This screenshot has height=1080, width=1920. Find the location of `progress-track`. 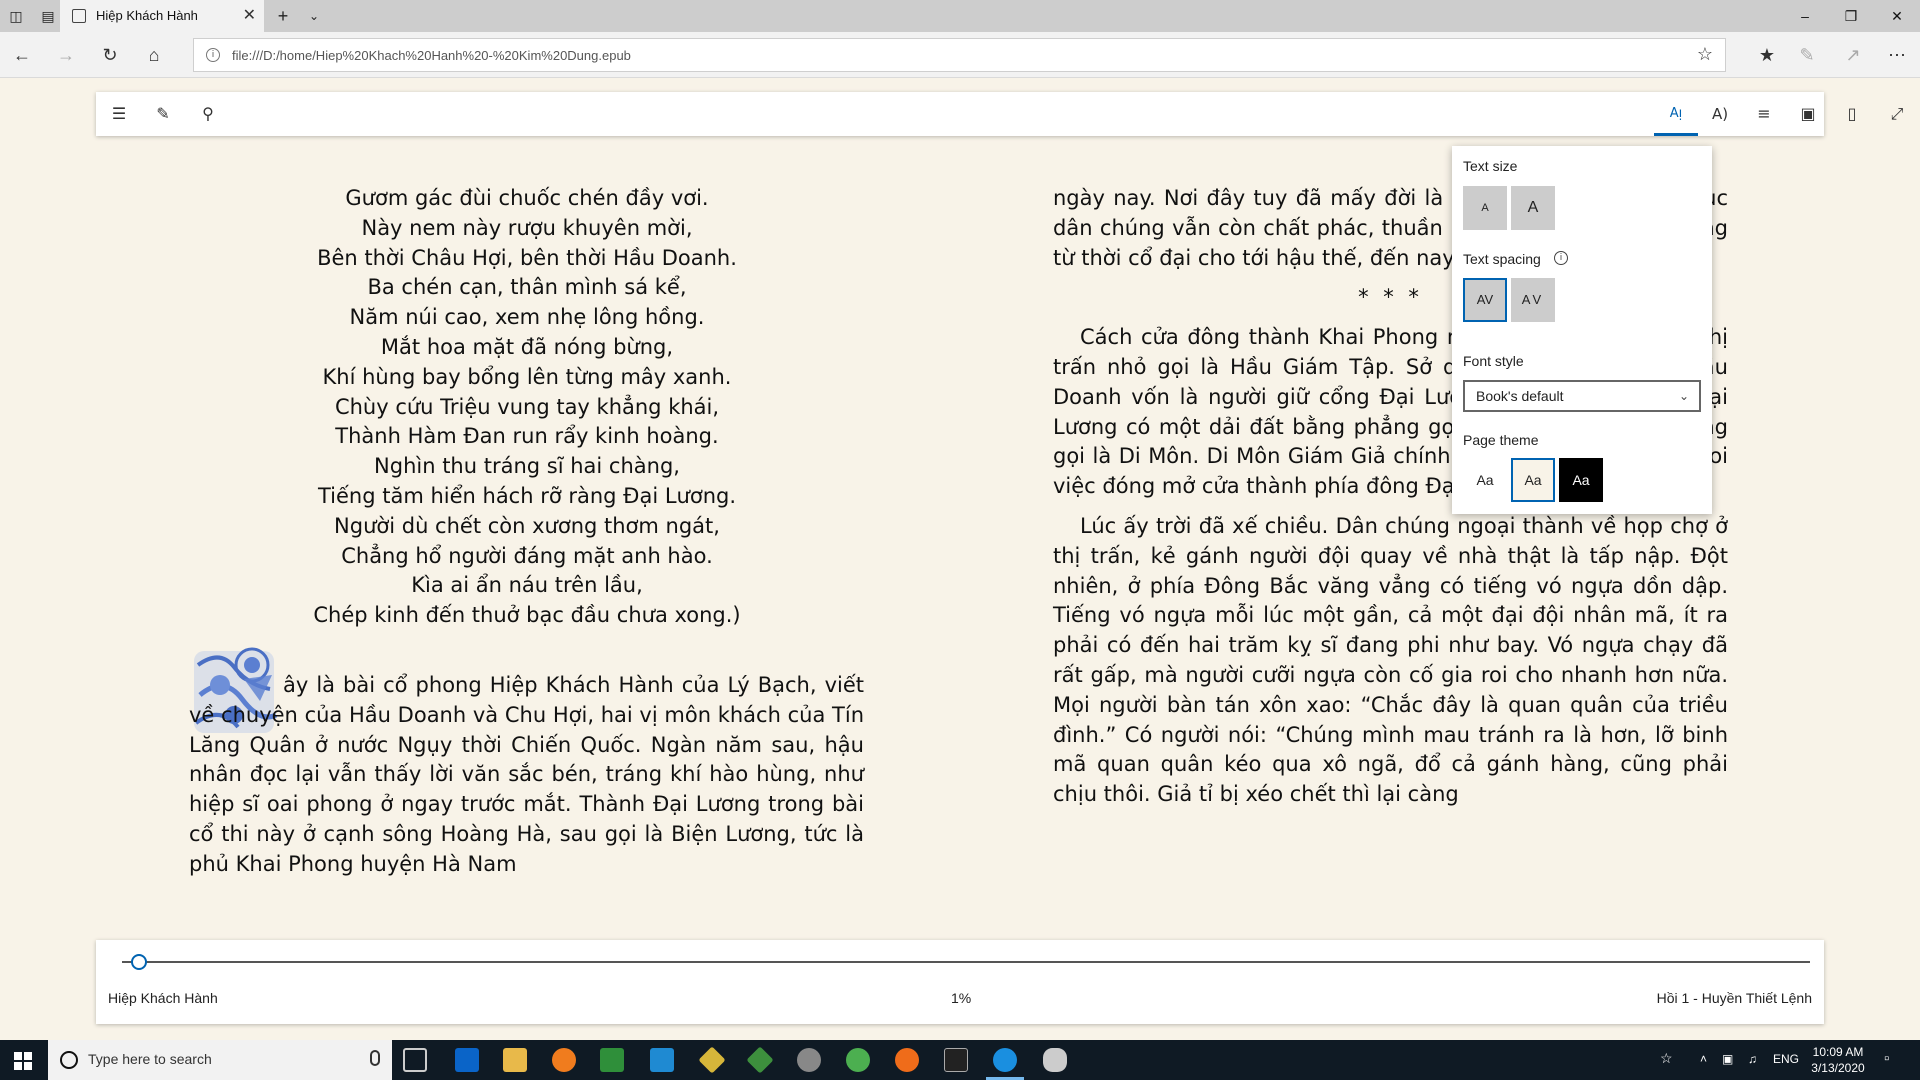

progress-track is located at coordinates (966, 962).